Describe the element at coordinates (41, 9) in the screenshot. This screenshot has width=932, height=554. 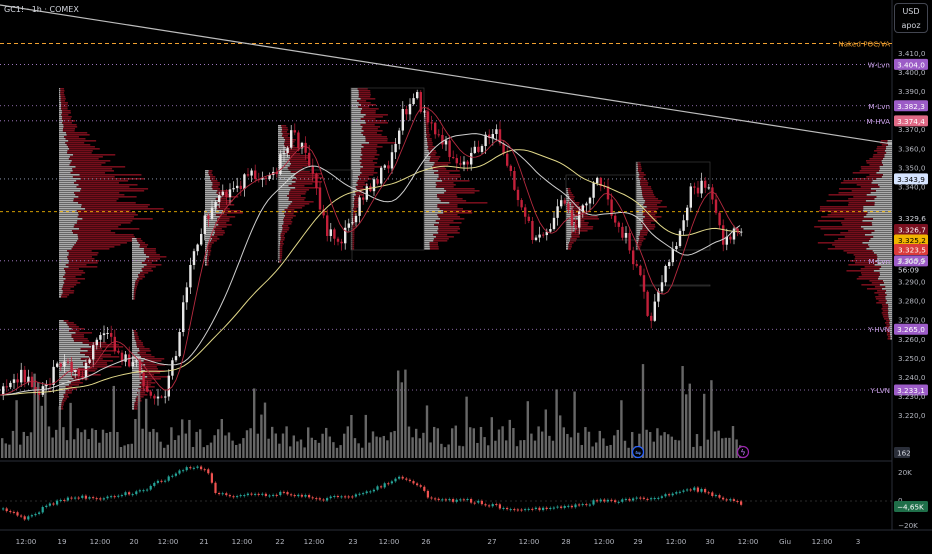
I see `symbol-label: GC1! · 1h · COMEX` at that location.